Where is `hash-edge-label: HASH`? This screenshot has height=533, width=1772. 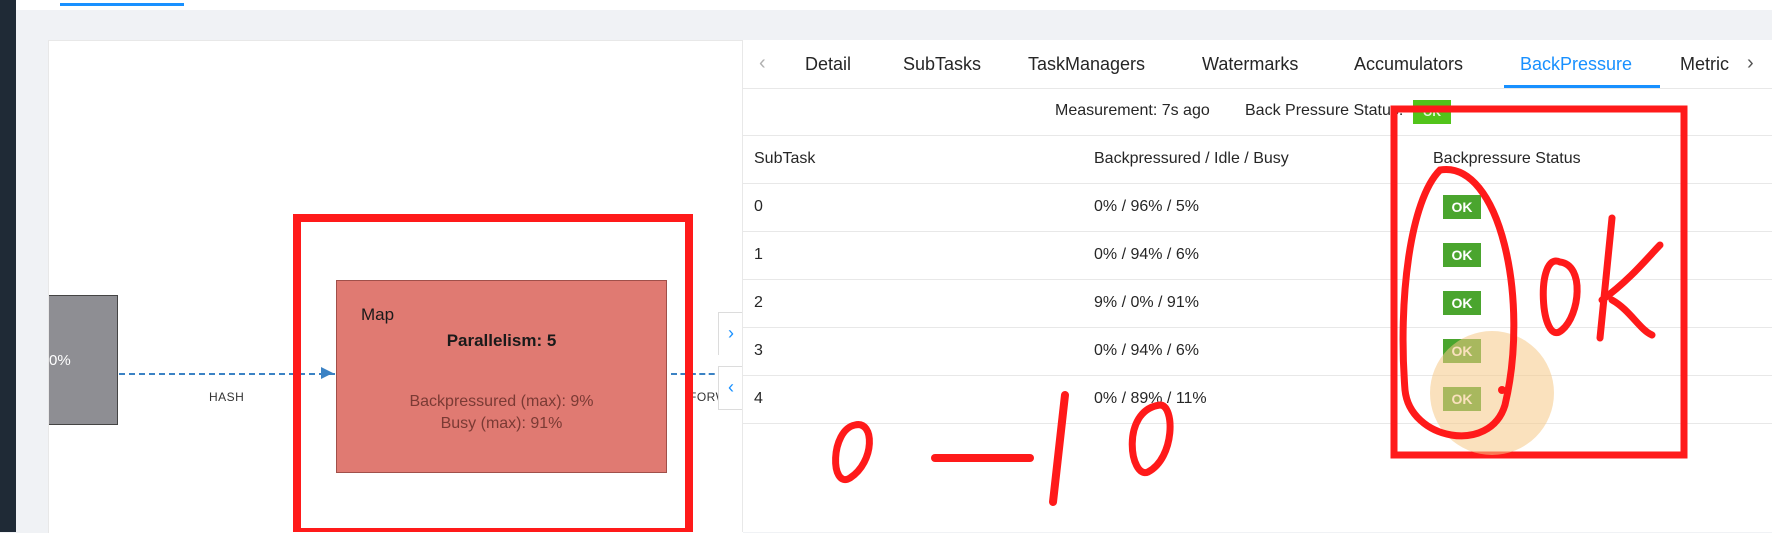
hash-edge-label: HASH is located at coordinates (227, 397).